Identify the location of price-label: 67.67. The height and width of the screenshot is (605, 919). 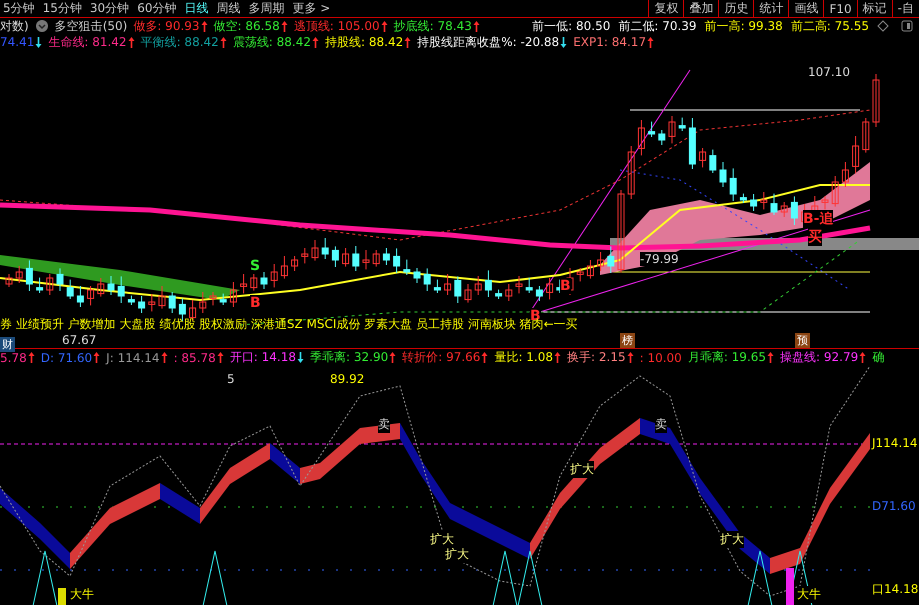
(79, 340).